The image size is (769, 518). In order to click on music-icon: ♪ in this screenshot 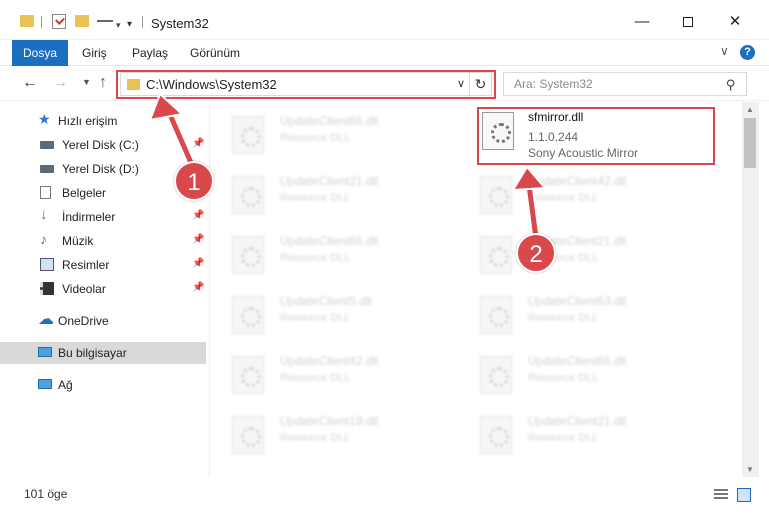, I will do `click(43, 239)`.